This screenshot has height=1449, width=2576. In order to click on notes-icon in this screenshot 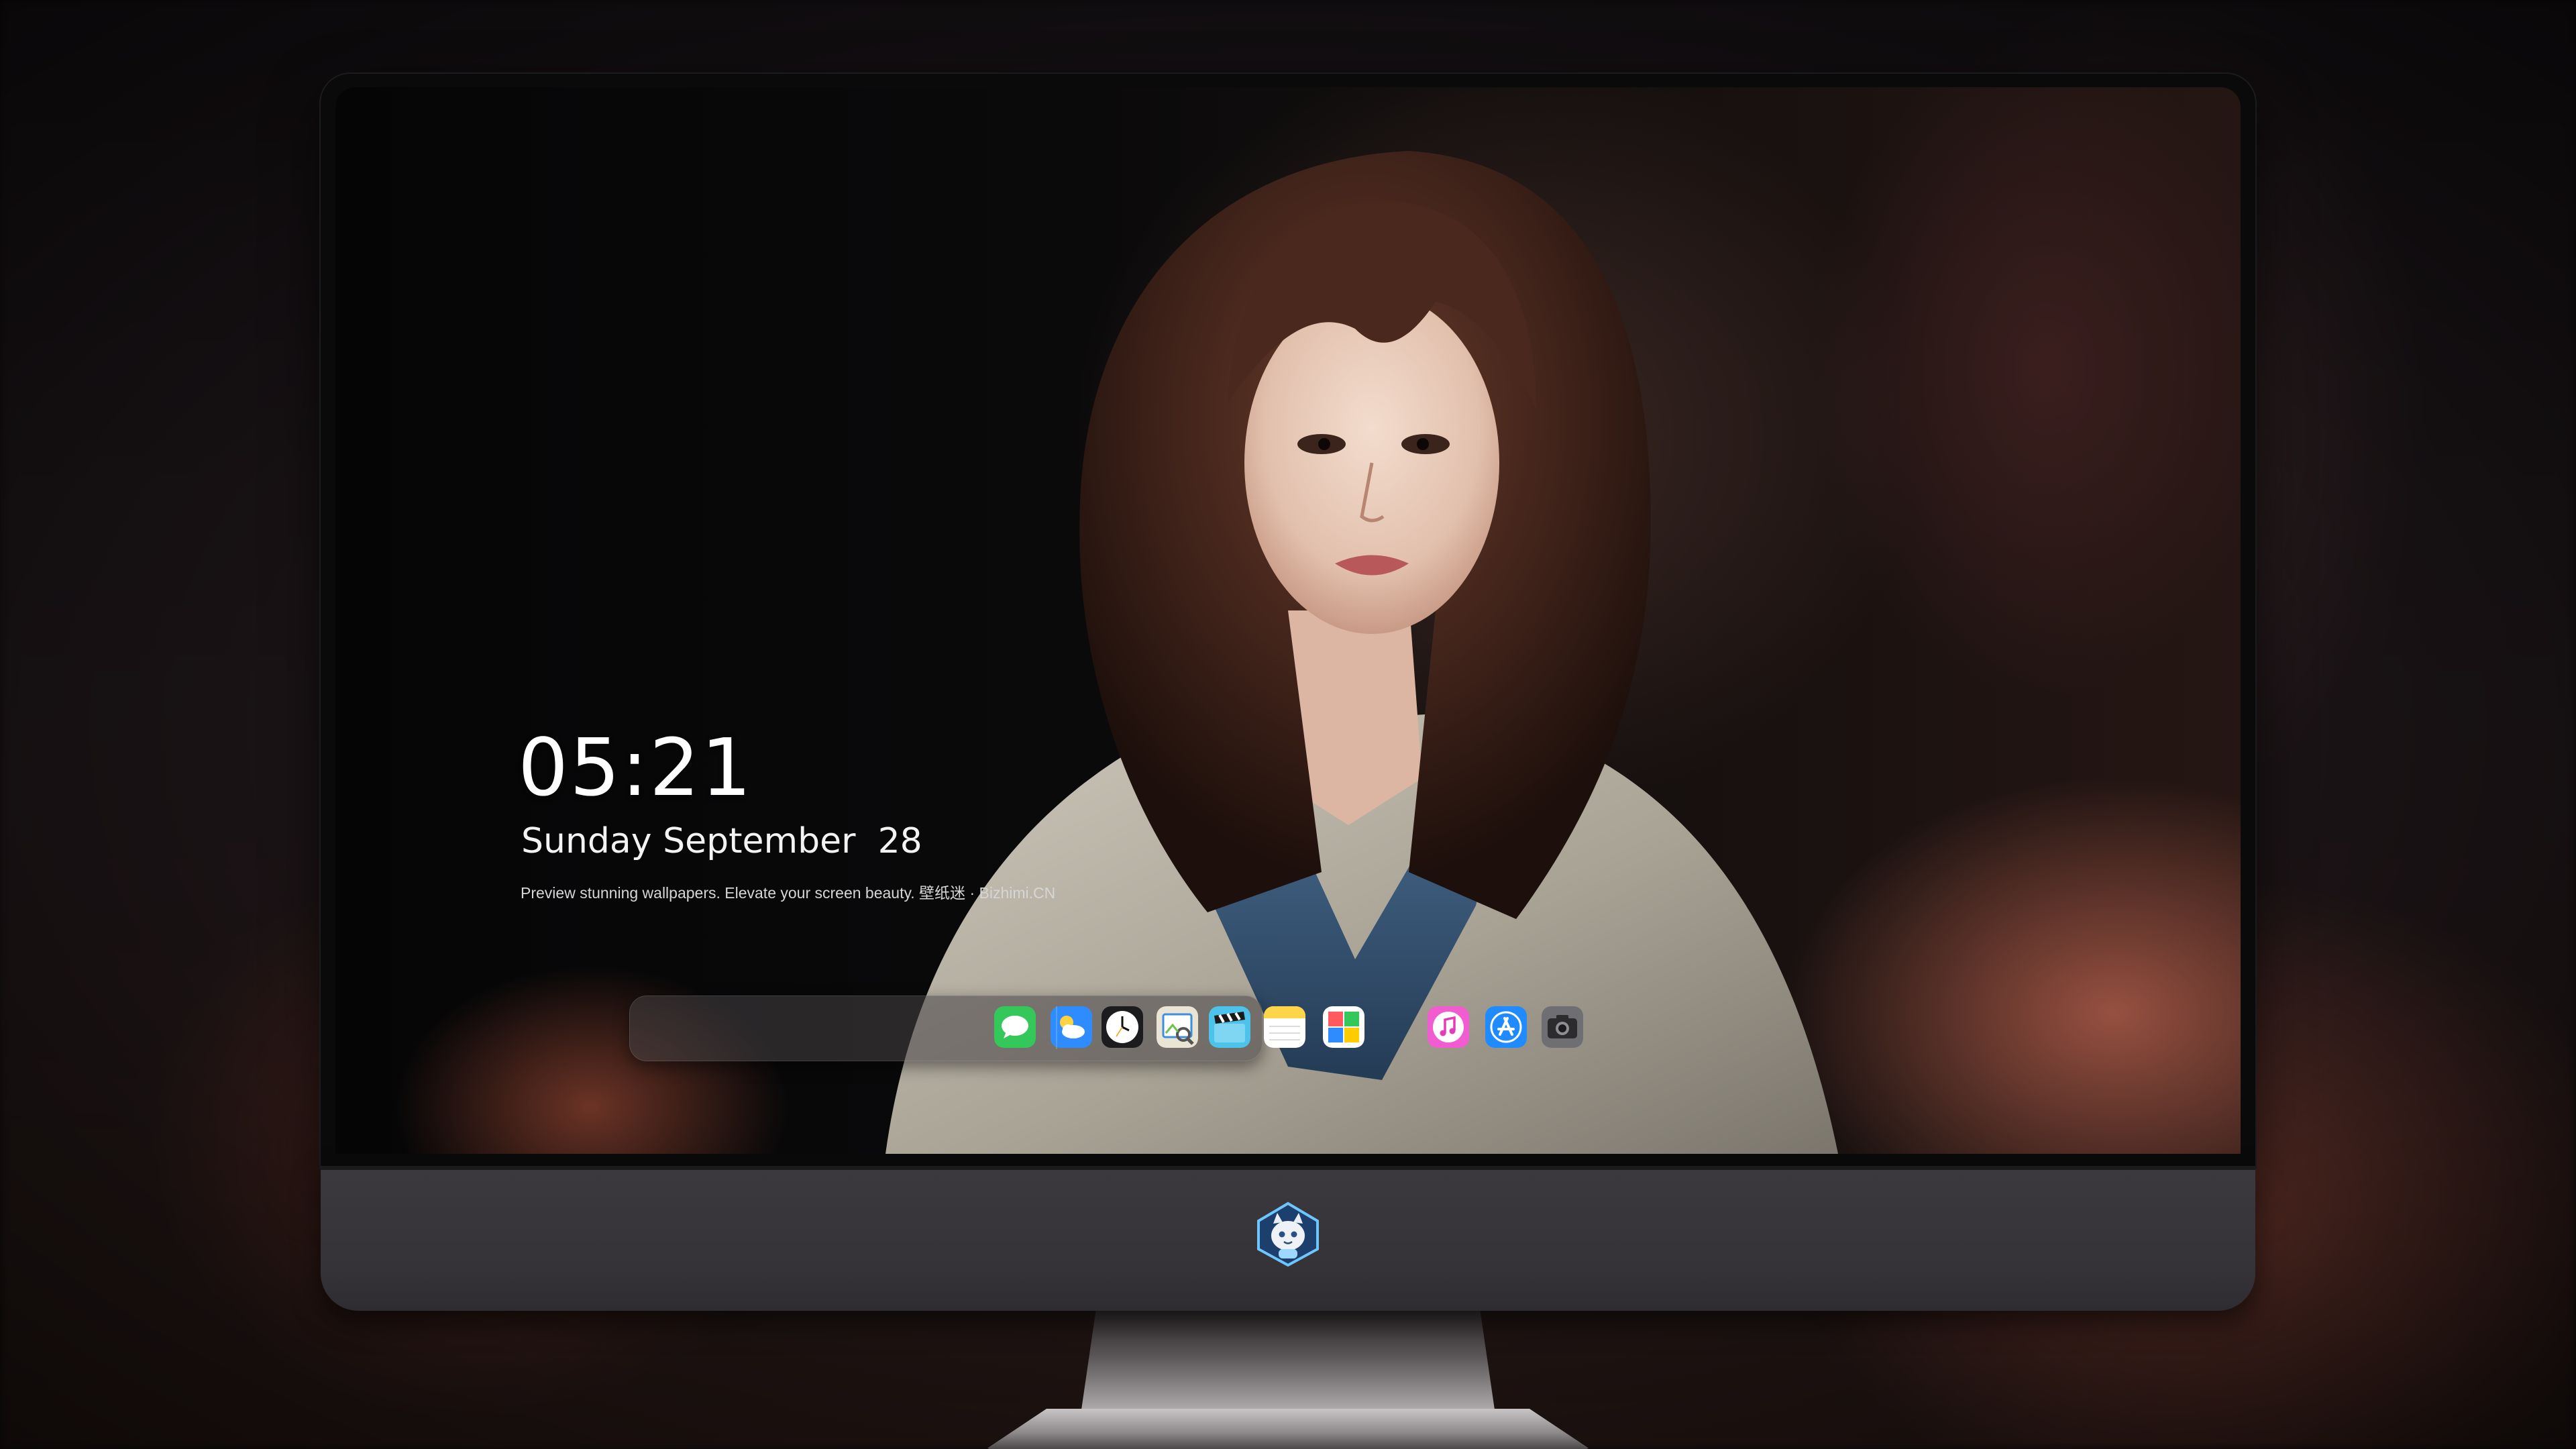, I will do `click(1284, 1027)`.